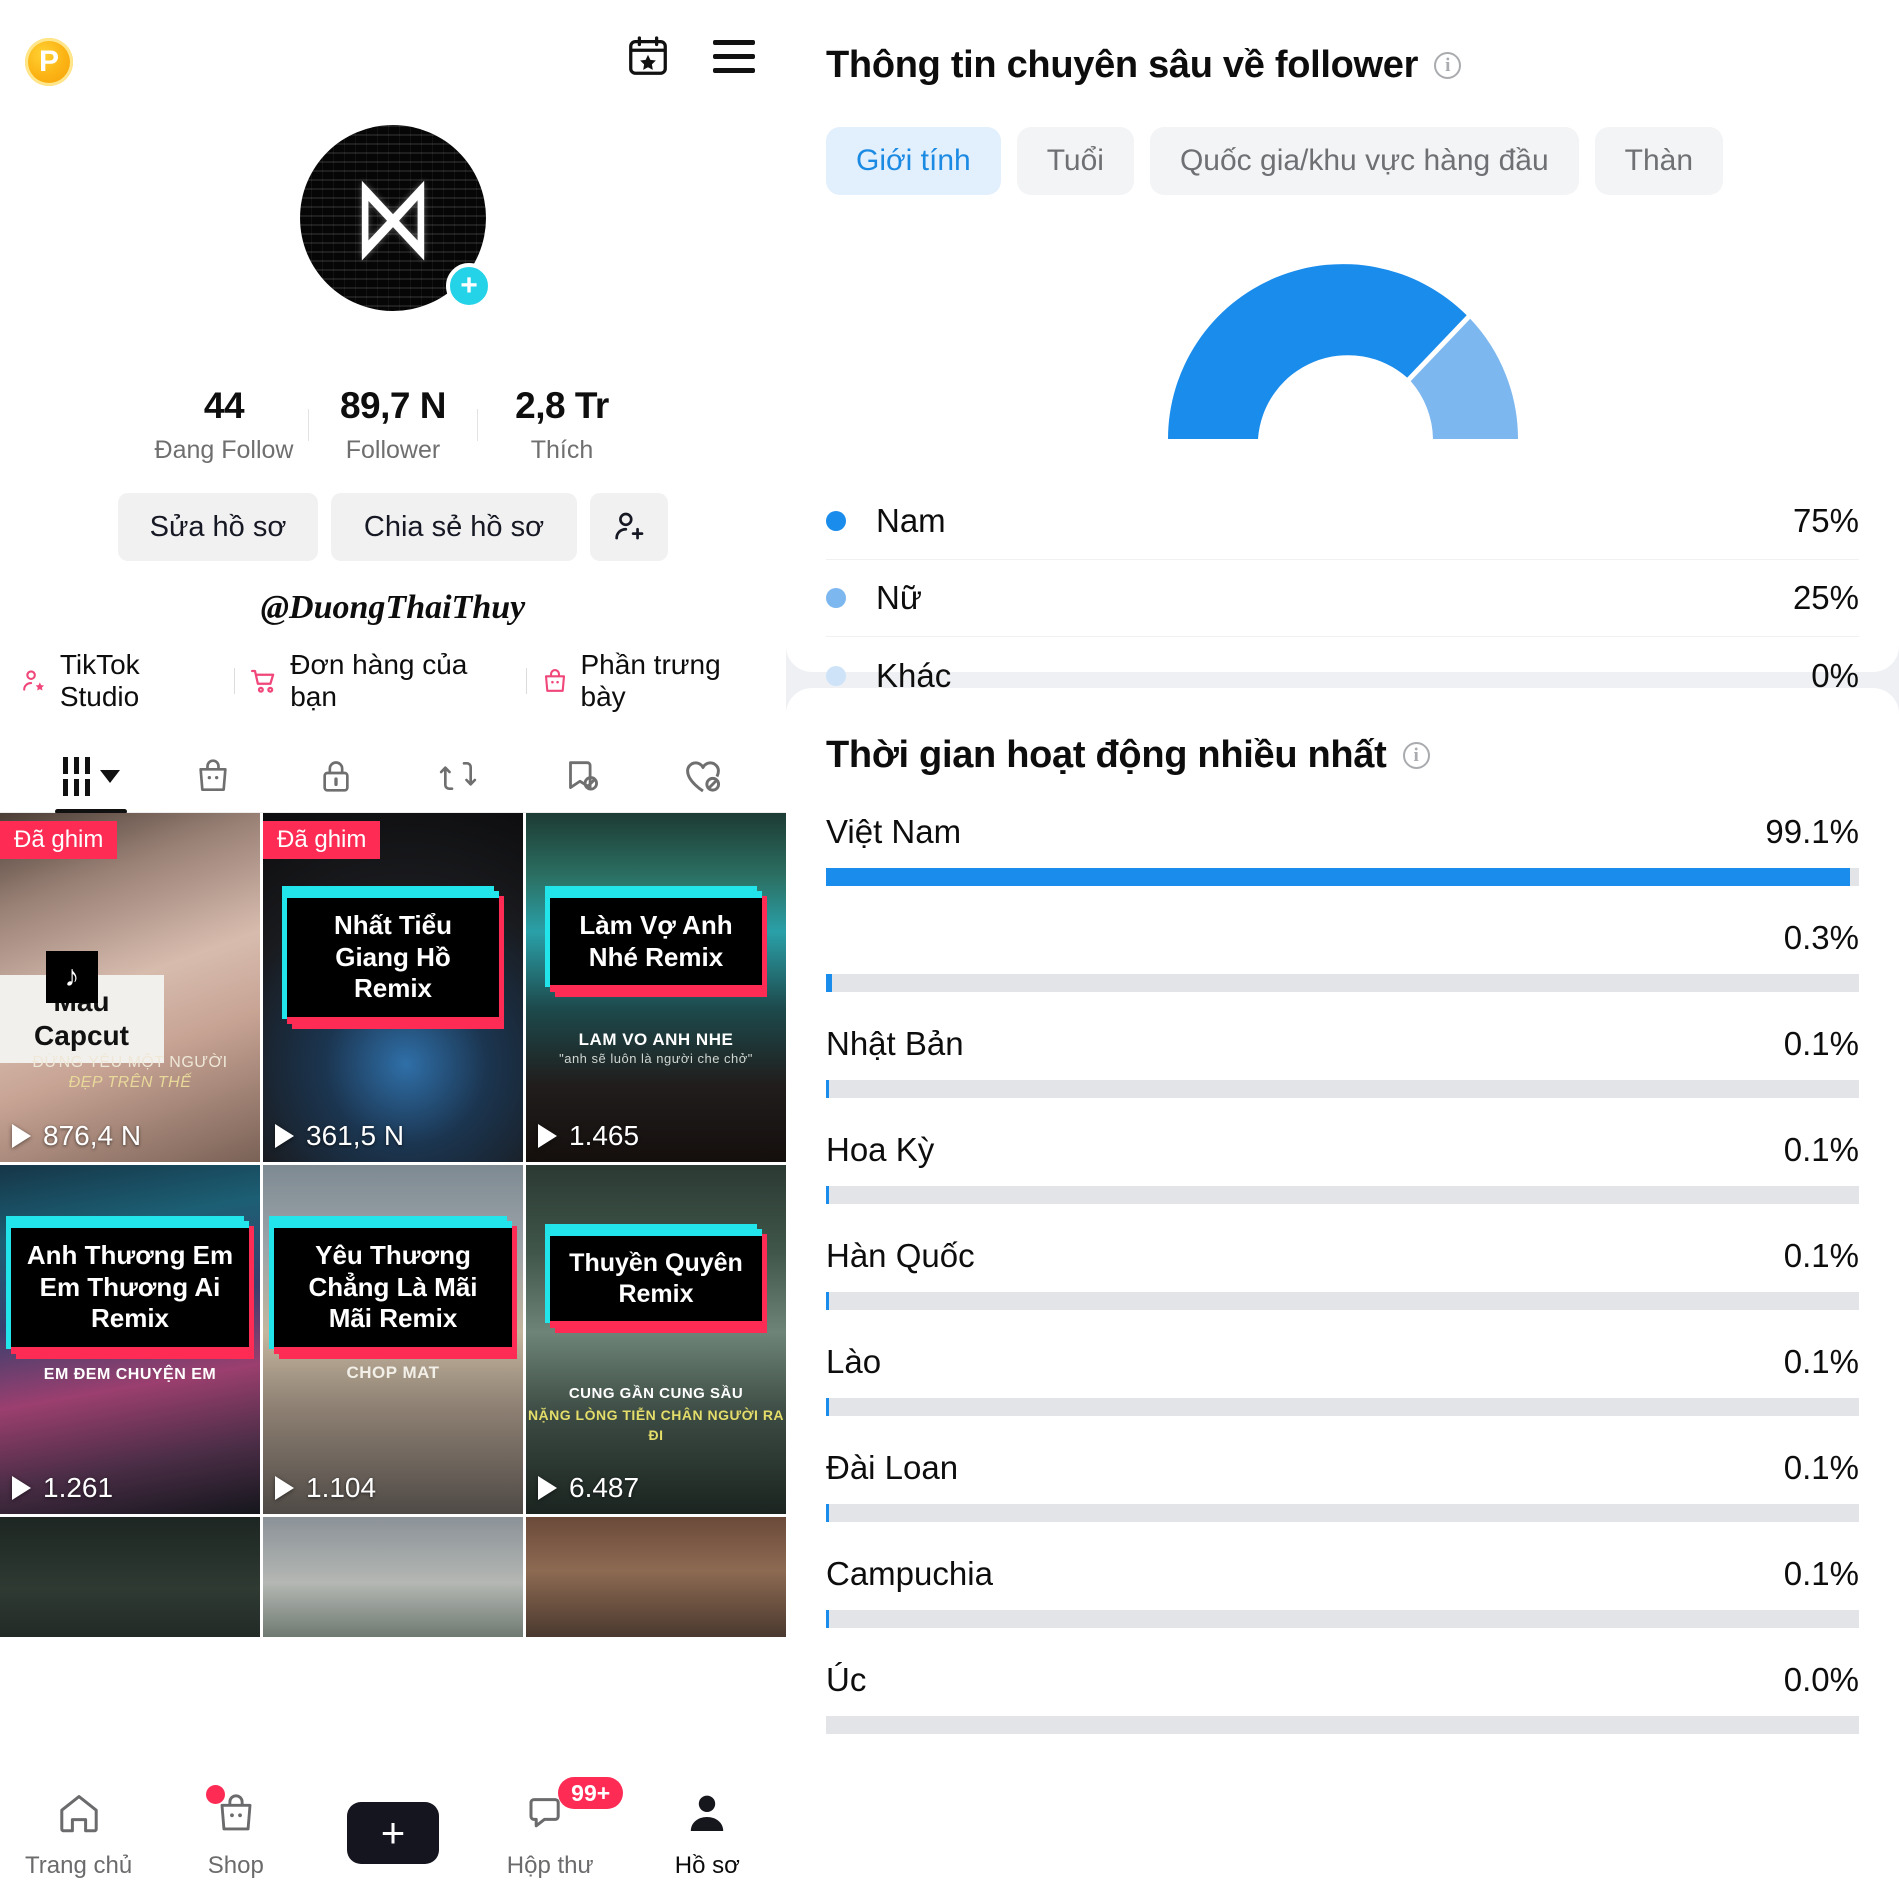 Image resolution: width=1899 pixels, height=1899 pixels. What do you see at coordinates (1342, 1697) in the screenshot?
I see `country-row: Úc 0.0%` at bounding box center [1342, 1697].